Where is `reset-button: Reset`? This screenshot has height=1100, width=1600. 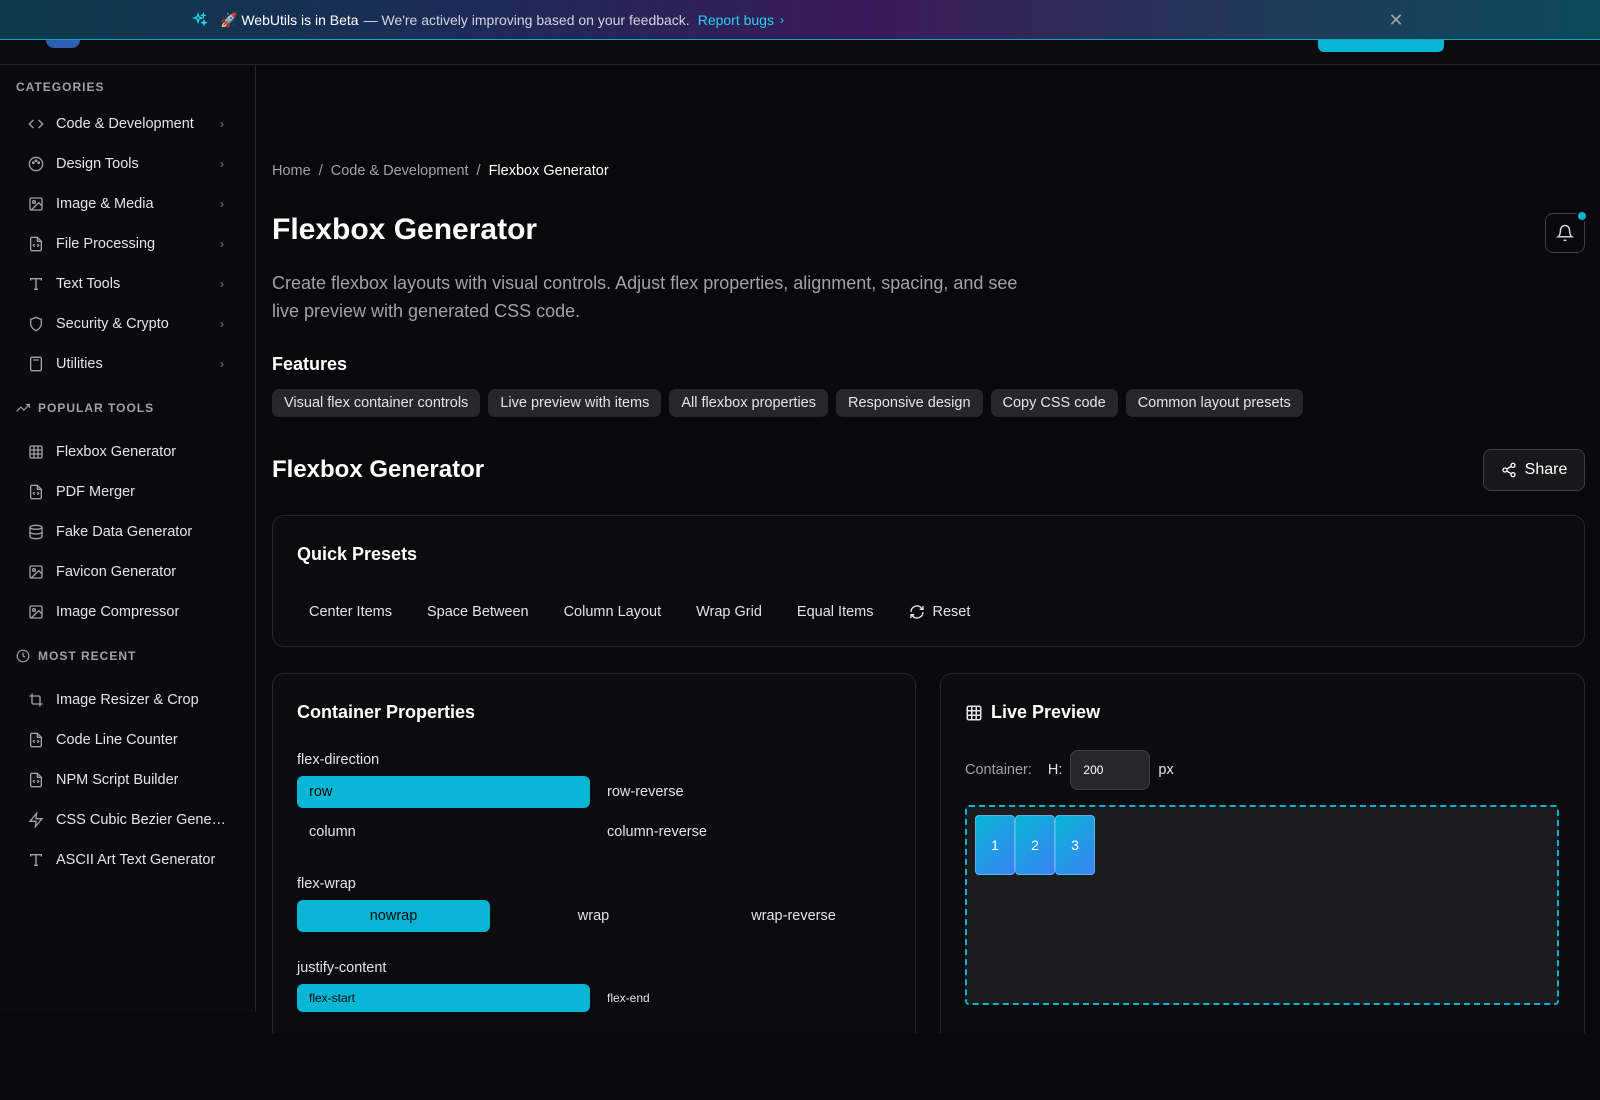 reset-button: Reset is located at coordinates (940, 612).